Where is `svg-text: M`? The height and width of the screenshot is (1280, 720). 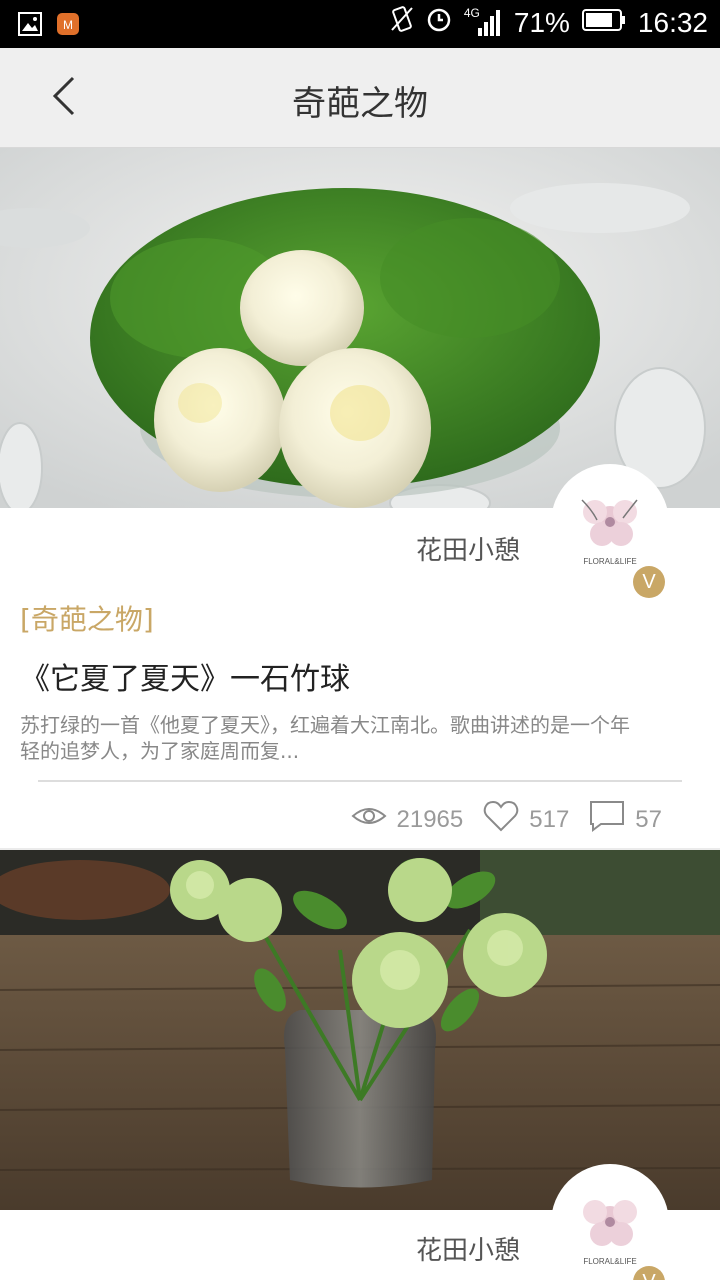
svg-text: M is located at coordinates (68, 25).